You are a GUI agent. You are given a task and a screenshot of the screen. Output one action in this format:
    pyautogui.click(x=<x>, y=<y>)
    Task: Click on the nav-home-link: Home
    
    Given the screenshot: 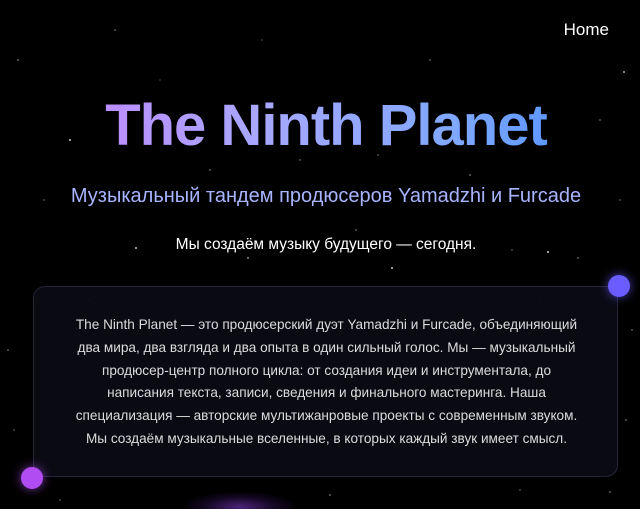 What is the action you would take?
    pyautogui.click(x=586, y=30)
    